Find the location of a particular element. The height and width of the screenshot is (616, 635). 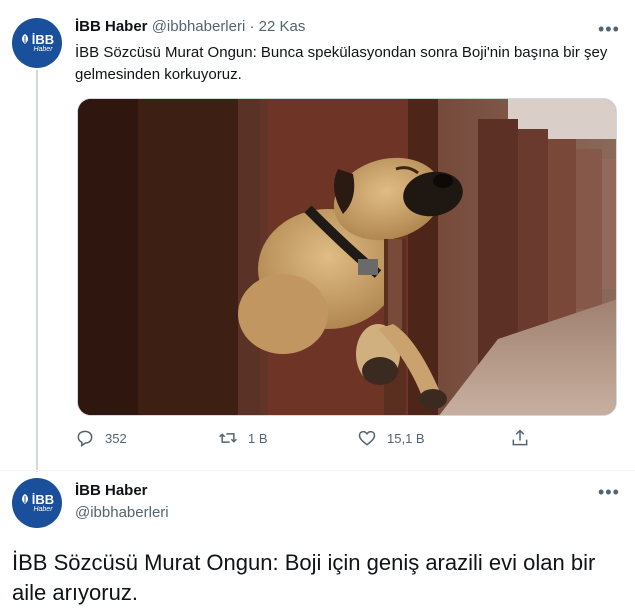

tweet-header: İBB Haber @ibbhaberleri · 22 Kas is located at coordinates (190, 26).